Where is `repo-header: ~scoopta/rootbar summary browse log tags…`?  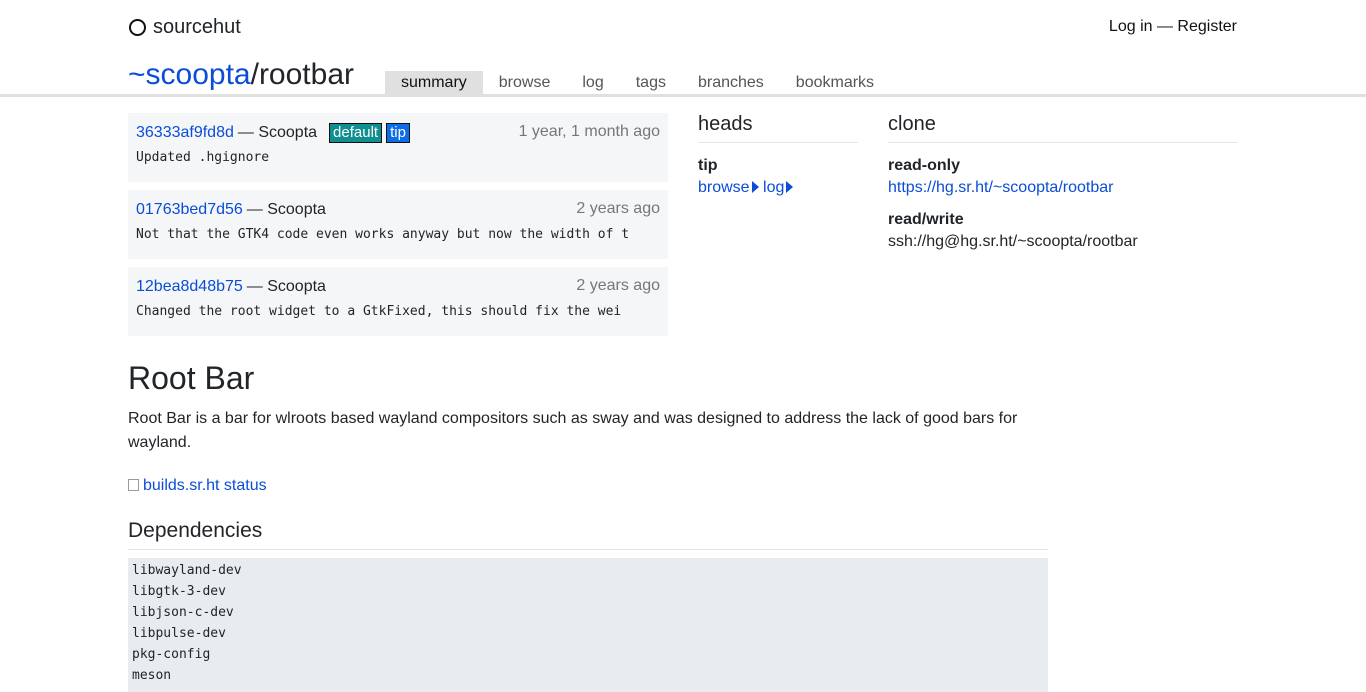
repo-header: ~scoopta/rootbar summary browse log tags… is located at coordinates (683, 76).